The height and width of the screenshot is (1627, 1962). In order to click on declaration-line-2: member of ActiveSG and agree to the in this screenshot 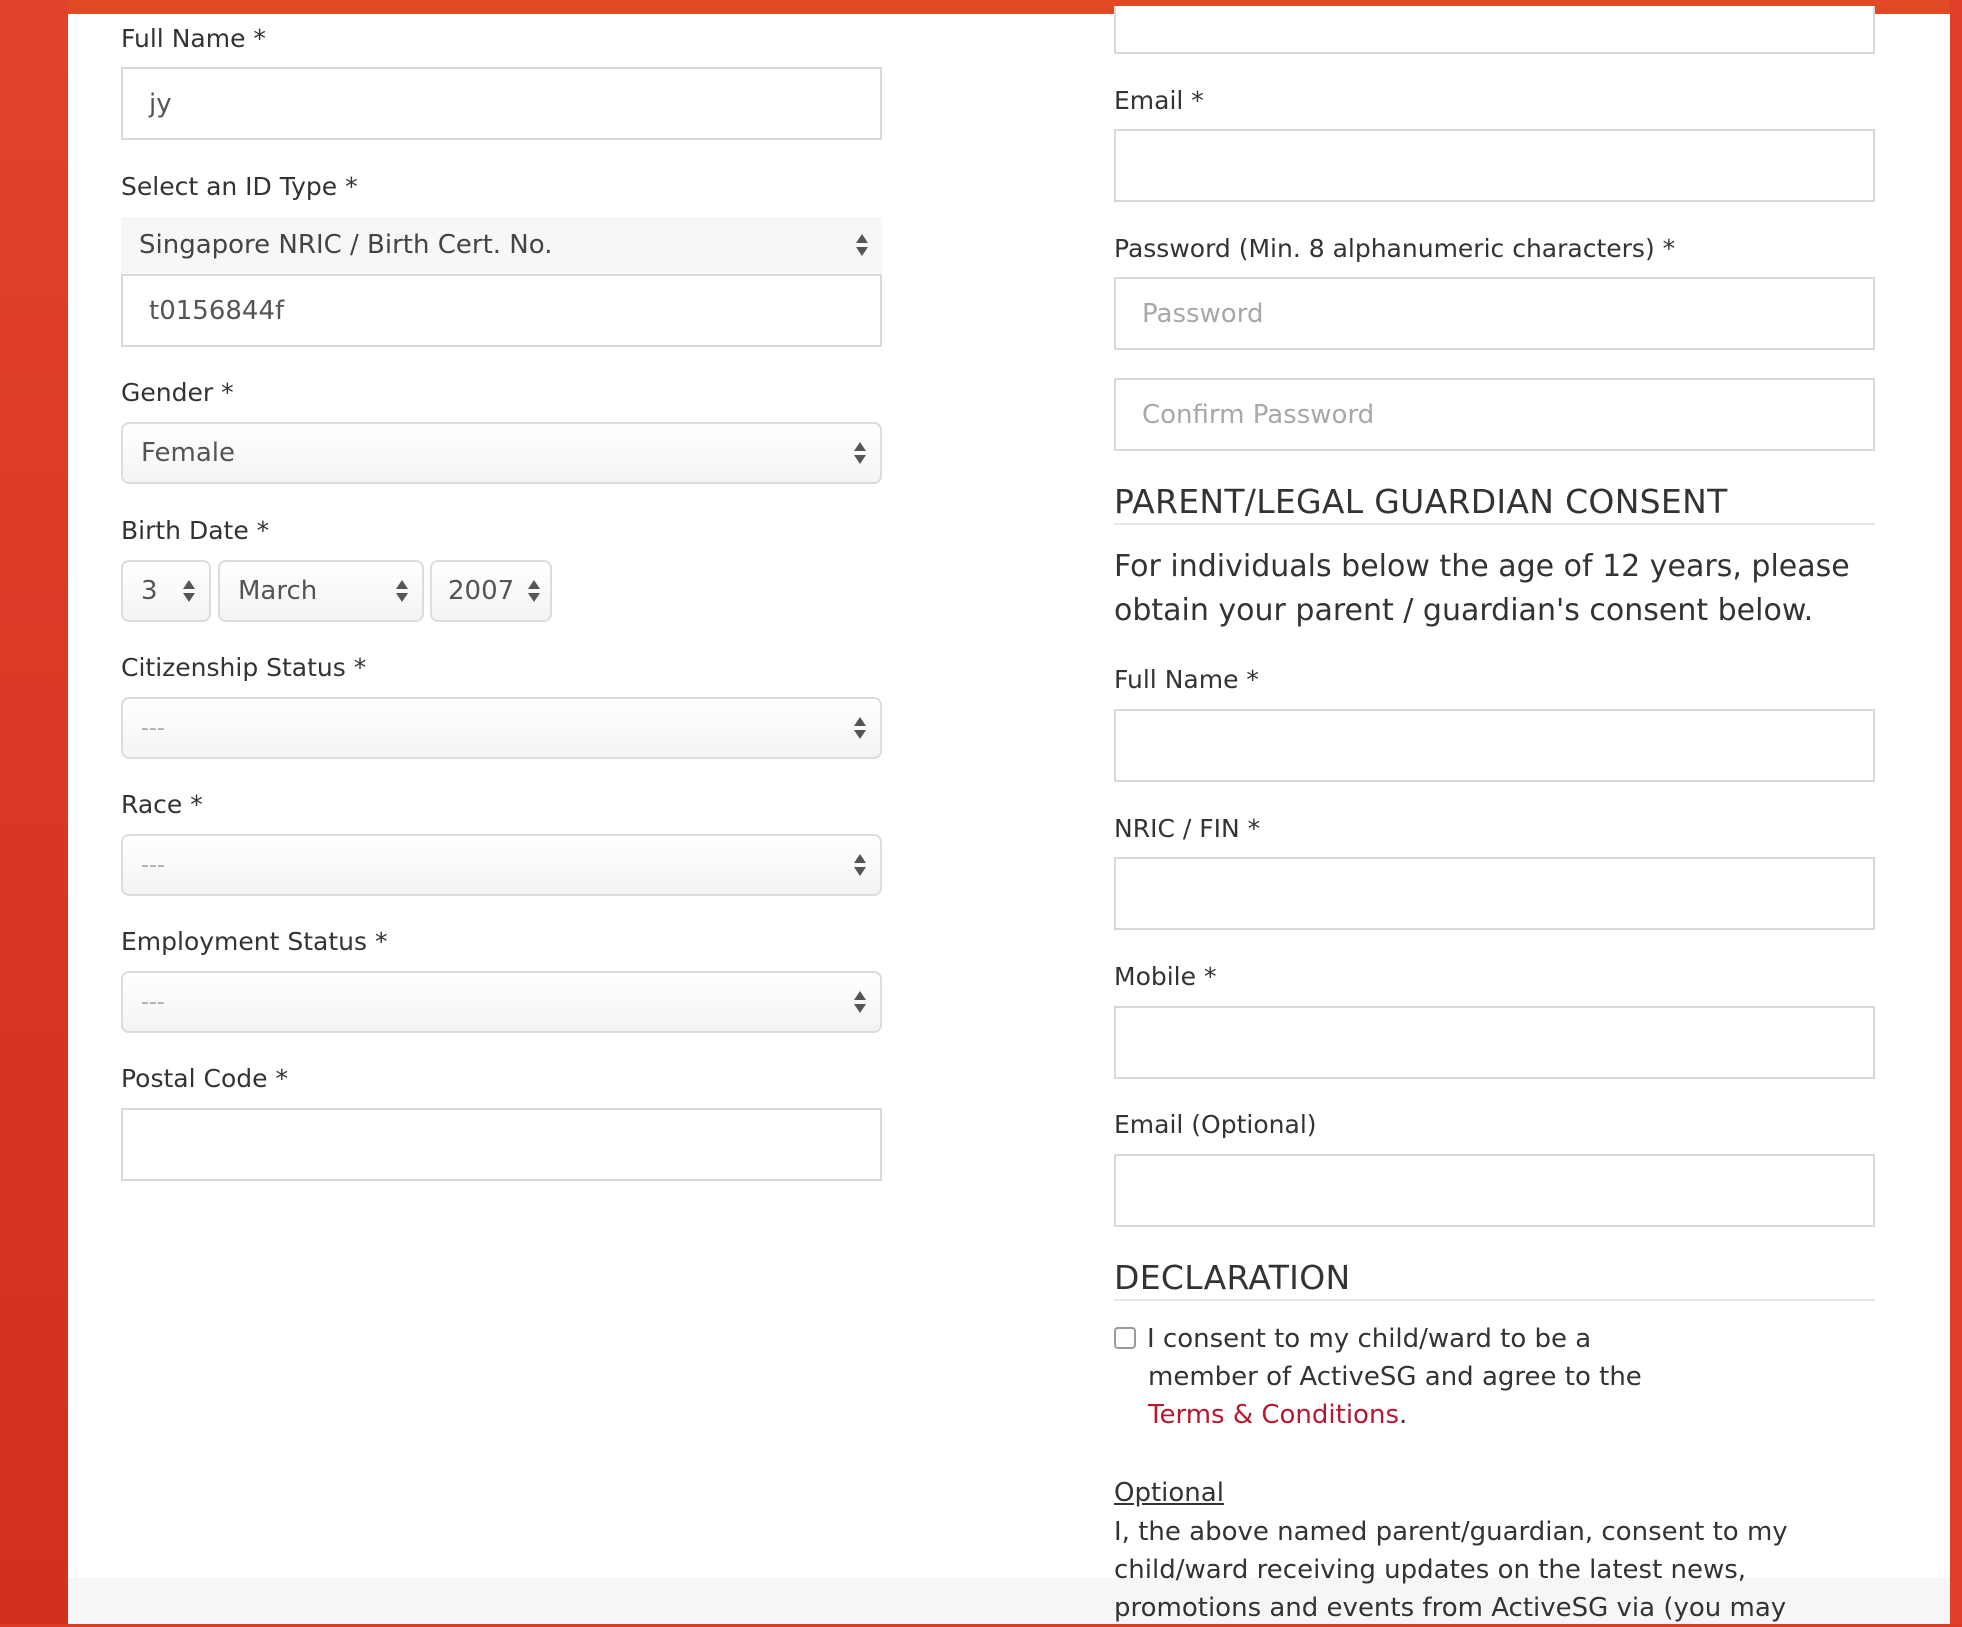, I will do `click(1395, 1377)`.